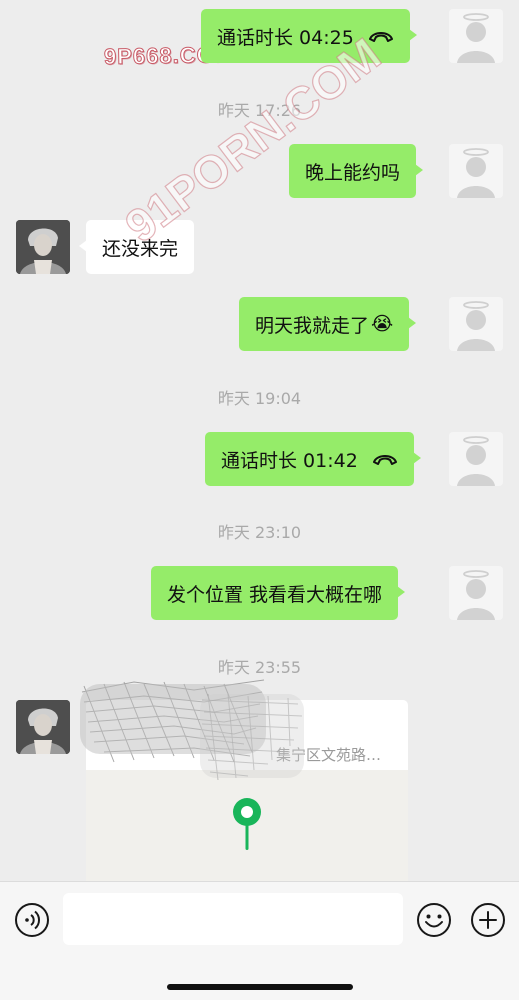 This screenshot has height=1000, width=519. What do you see at coordinates (260, 987) in the screenshot?
I see `home-indicator` at bounding box center [260, 987].